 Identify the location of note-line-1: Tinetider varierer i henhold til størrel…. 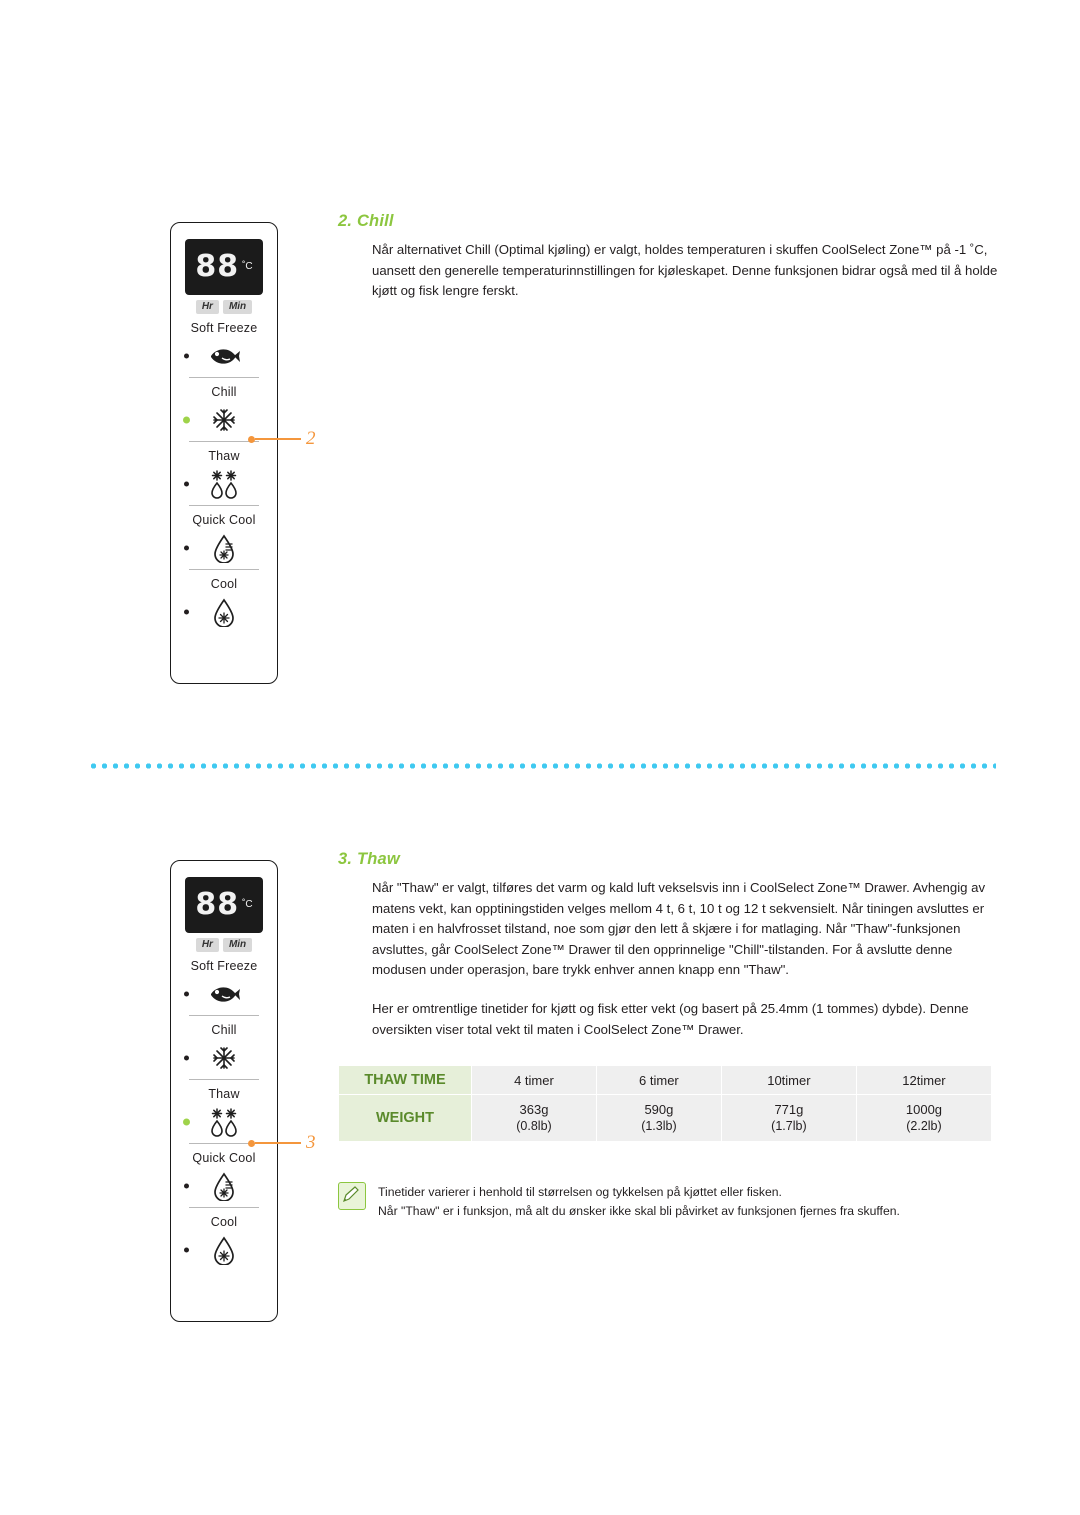
(580, 1192).